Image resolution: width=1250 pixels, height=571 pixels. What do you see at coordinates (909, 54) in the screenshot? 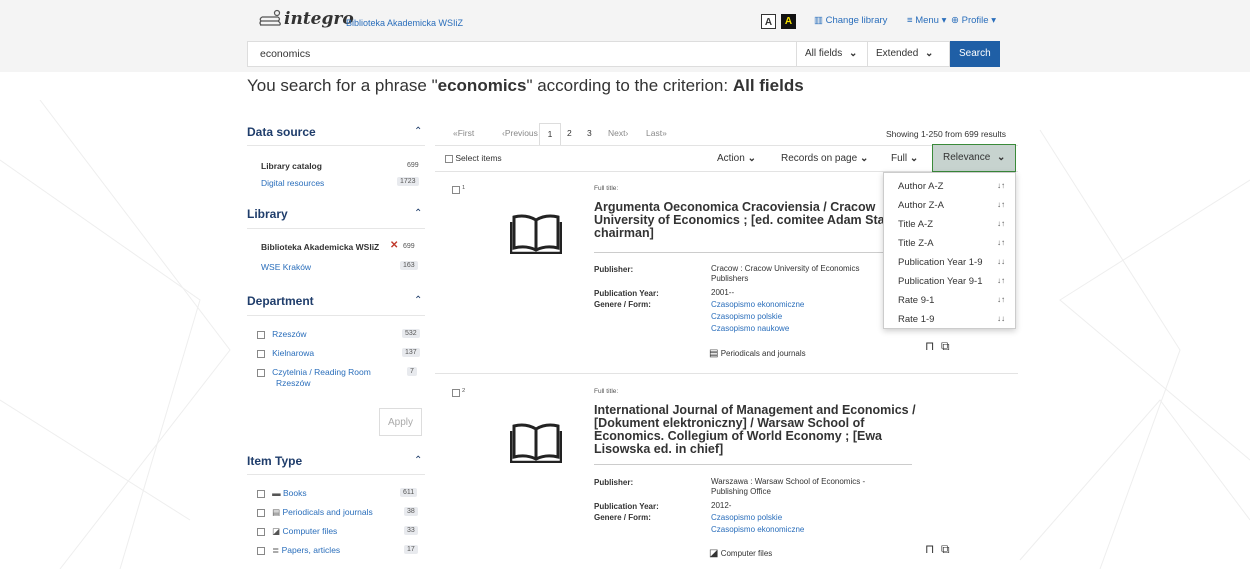
I see `mode-select: Extended ⌄` at bounding box center [909, 54].